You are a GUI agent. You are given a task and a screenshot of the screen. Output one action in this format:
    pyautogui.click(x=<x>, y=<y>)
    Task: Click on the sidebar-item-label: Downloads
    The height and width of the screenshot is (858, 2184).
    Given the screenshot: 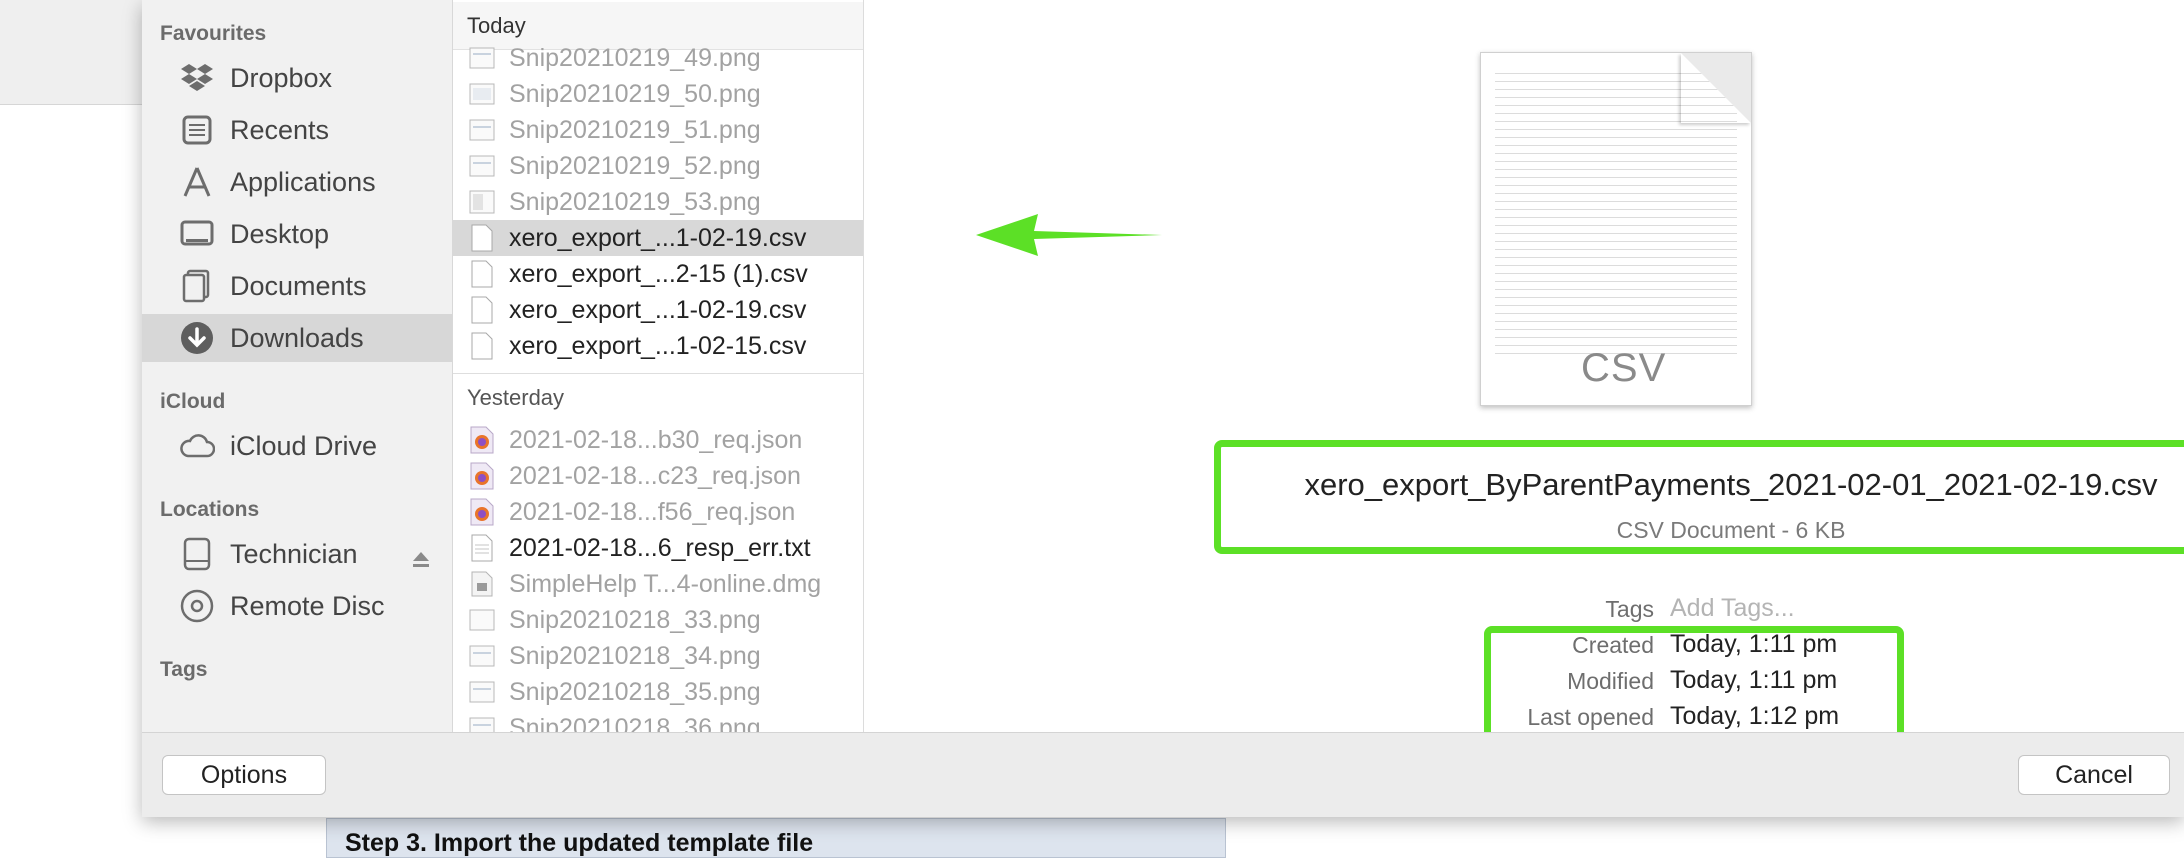 What is the action you would take?
    pyautogui.click(x=297, y=337)
    